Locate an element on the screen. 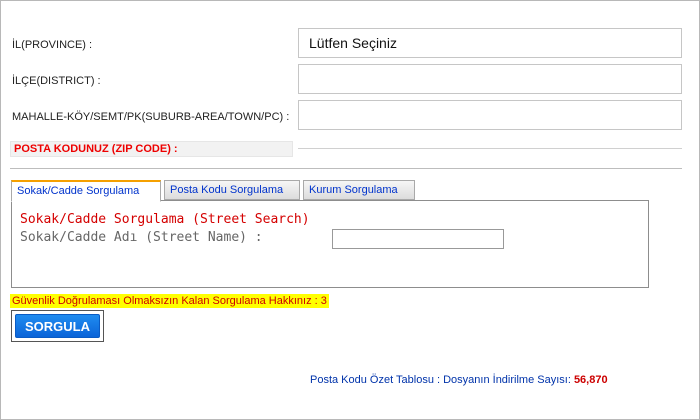  download-count: 56,870 is located at coordinates (590, 380).